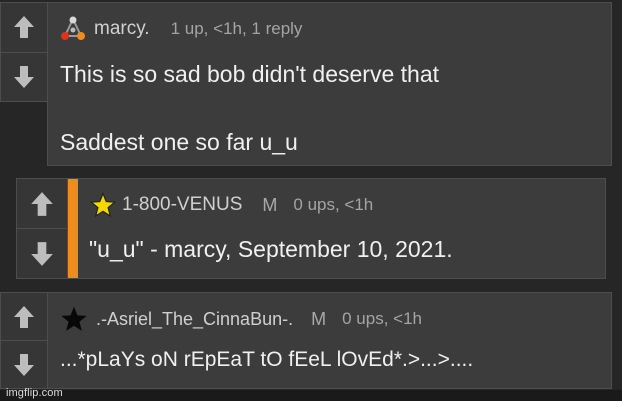 The height and width of the screenshot is (401, 622). I want to click on watermark: imgflip.com, so click(34, 393).